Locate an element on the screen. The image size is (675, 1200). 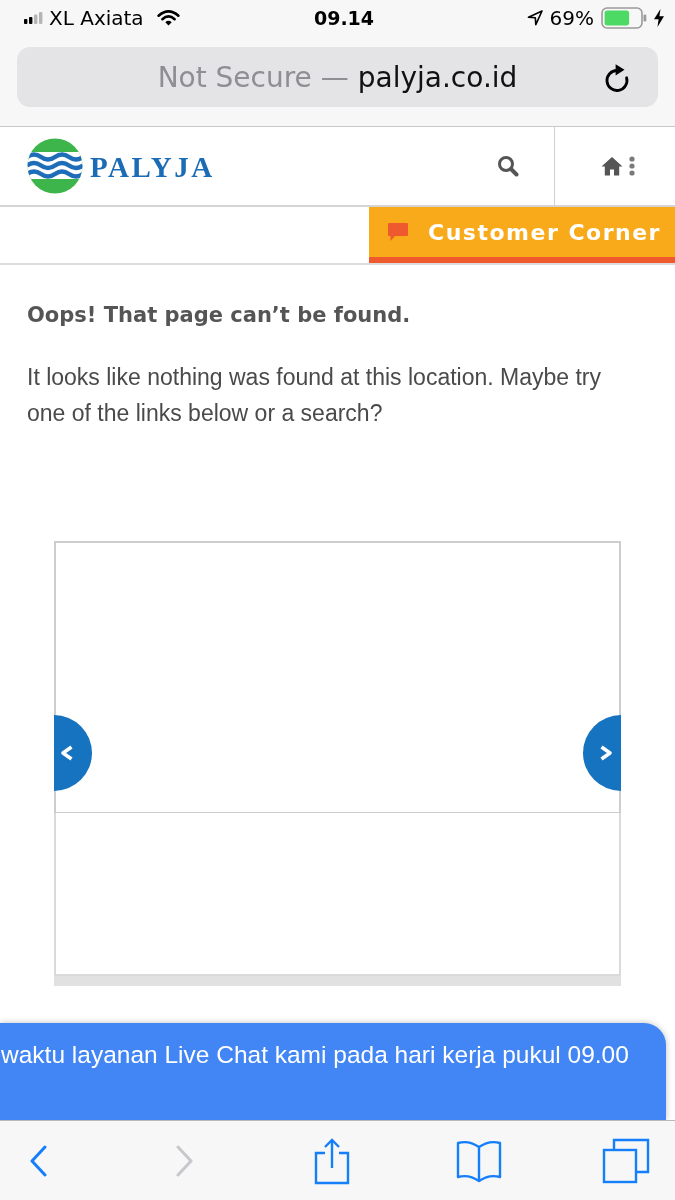
url-domain: palyja.co.id is located at coordinates (437, 77).